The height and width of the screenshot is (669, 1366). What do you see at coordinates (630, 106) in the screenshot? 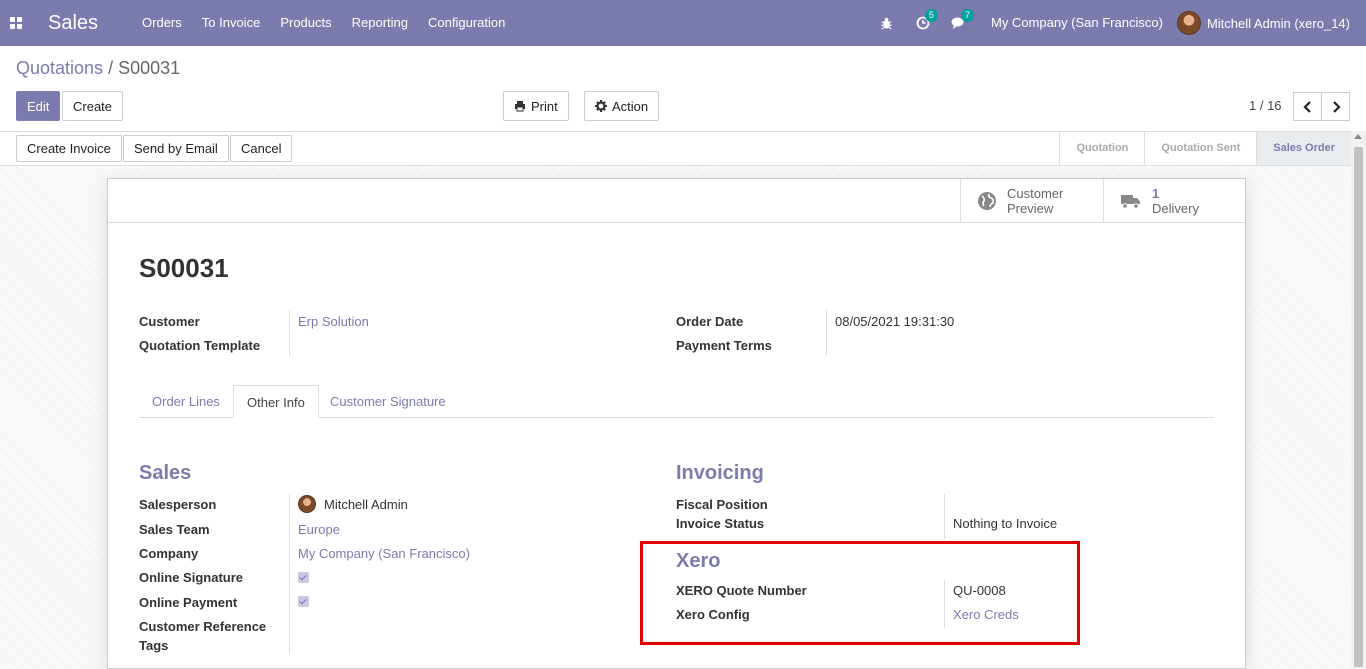
I see `action-label: Action` at bounding box center [630, 106].